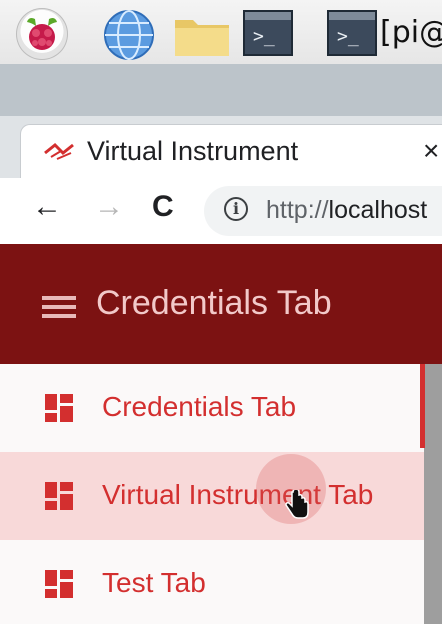  What do you see at coordinates (193, 151) in the screenshot?
I see `tab-title: Virtual Instrument` at bounding box center [193, 151].